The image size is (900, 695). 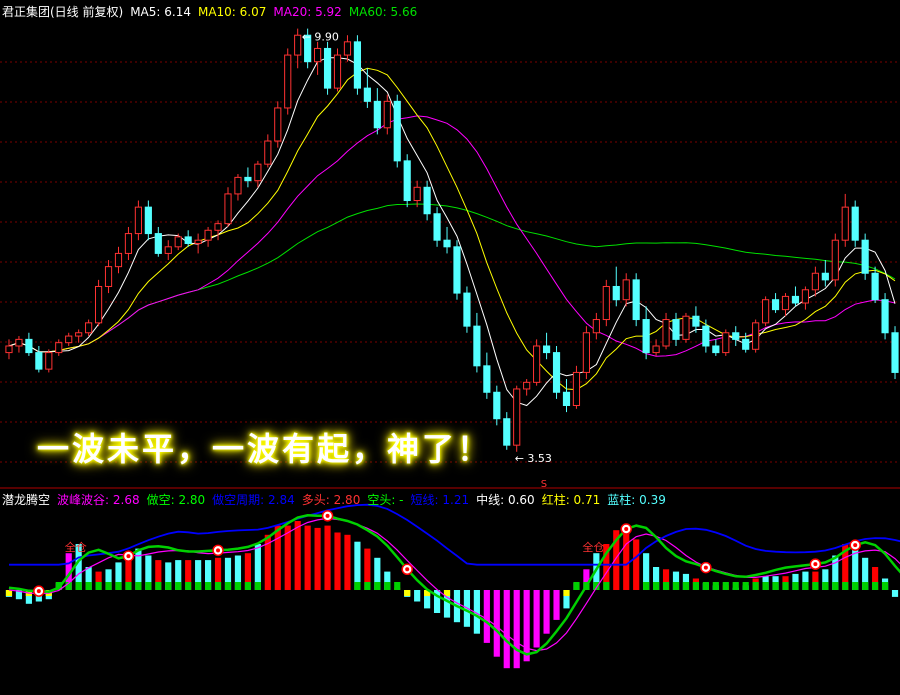 What do you see at coordinates (253, 500) in the screenshot?
I see `ind-short-cycle: 做空周期: 2.84` at bounding box center [253, 500].